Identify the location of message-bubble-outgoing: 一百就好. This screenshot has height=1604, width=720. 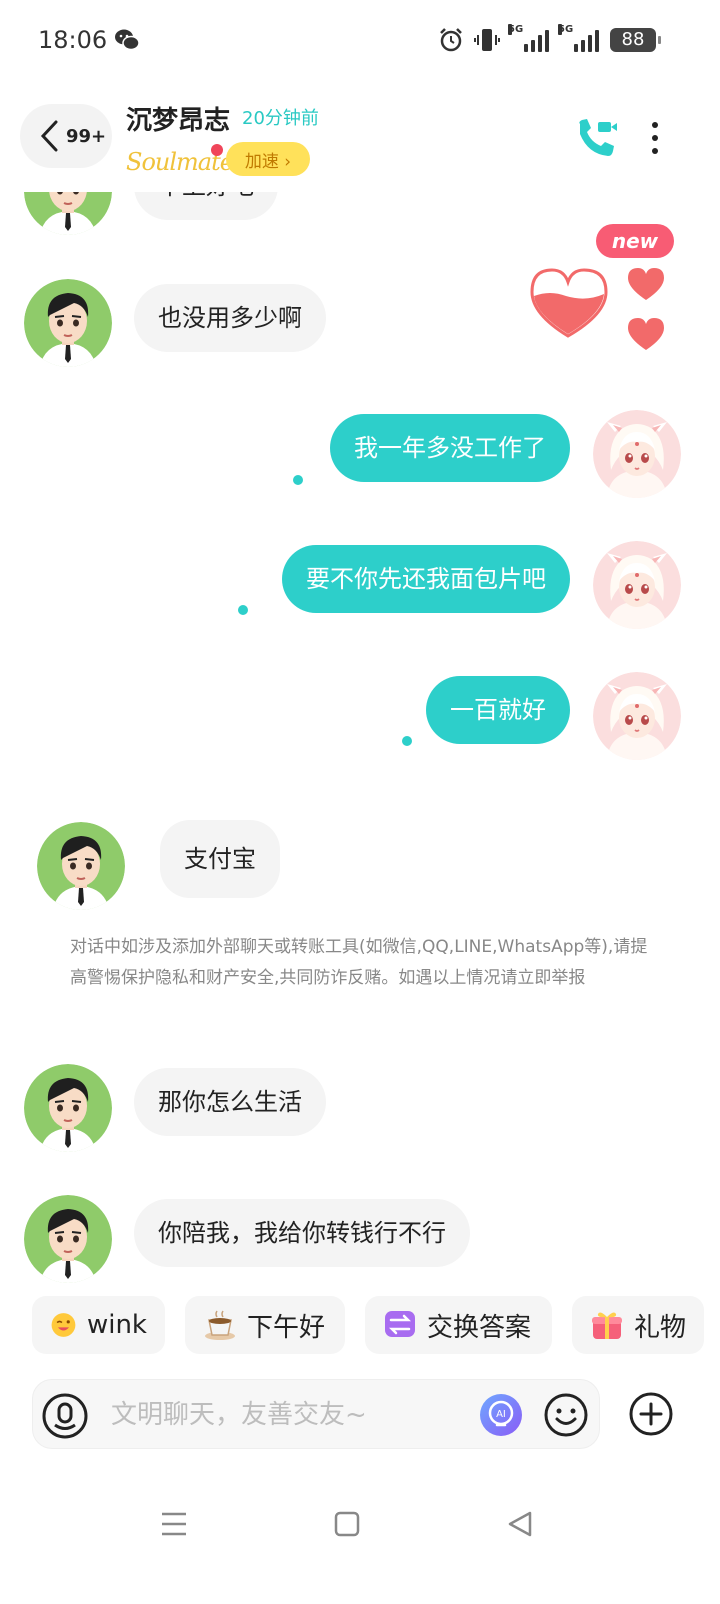
(498, 710).